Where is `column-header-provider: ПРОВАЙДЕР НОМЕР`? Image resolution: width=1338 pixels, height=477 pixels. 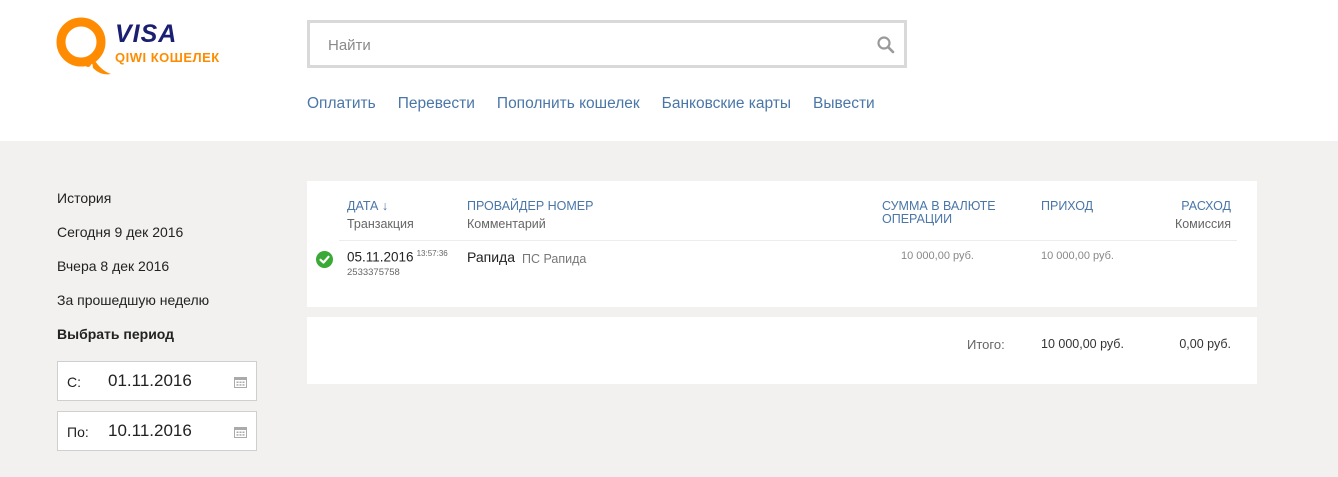 column-header-provider: ПРОВАЙДЕР НОМЕР is located at coordinates (530, 206).